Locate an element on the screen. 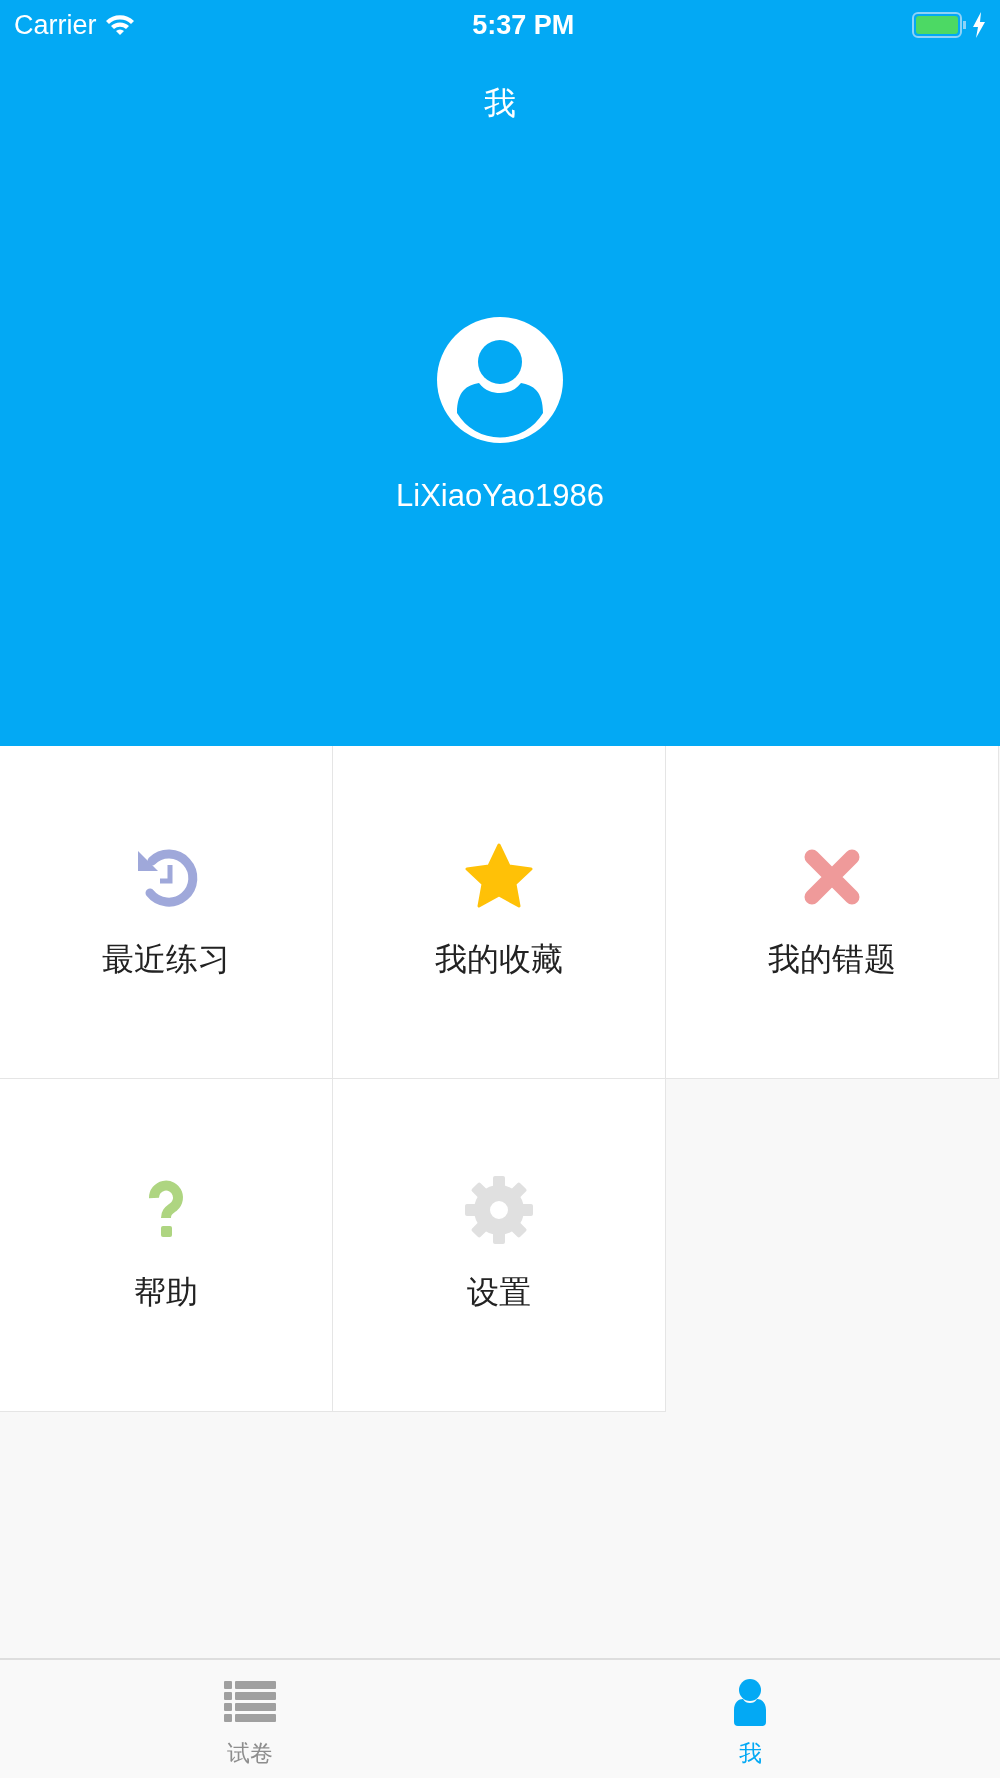  carrier-label: Carrier is located at coordinates (55, 25).